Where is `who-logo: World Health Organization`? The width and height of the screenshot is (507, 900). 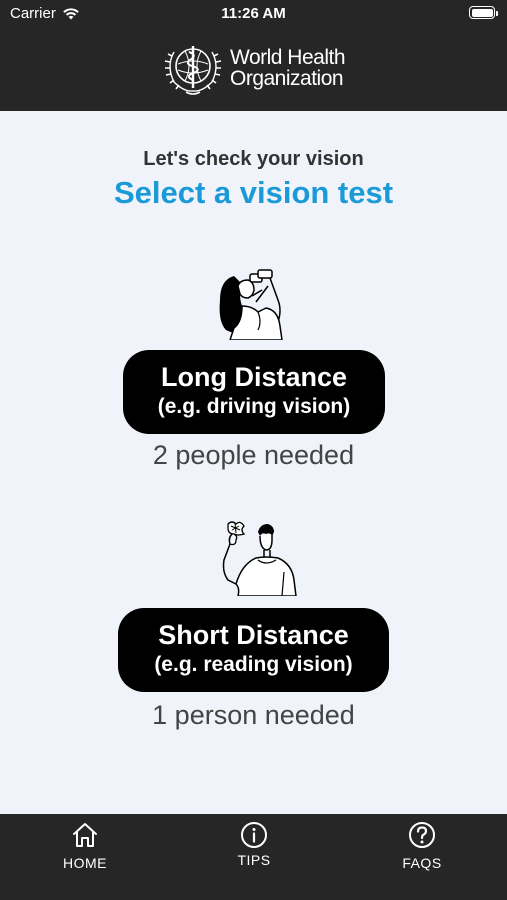 who-logo: World Health Organization is located at coordinates (253, 68).